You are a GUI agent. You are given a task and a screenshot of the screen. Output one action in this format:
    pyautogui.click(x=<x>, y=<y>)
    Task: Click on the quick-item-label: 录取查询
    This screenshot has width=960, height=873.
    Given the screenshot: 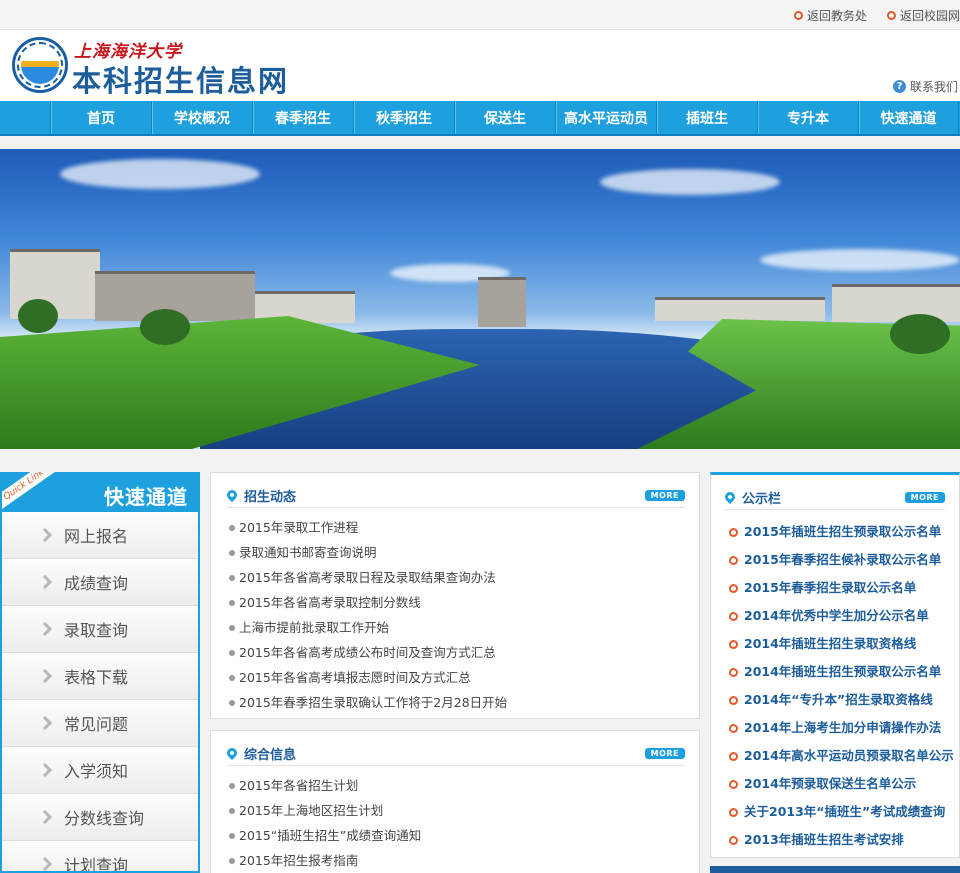 What is the action you would take?
    pyautogui.click(x=96, y=630)
    